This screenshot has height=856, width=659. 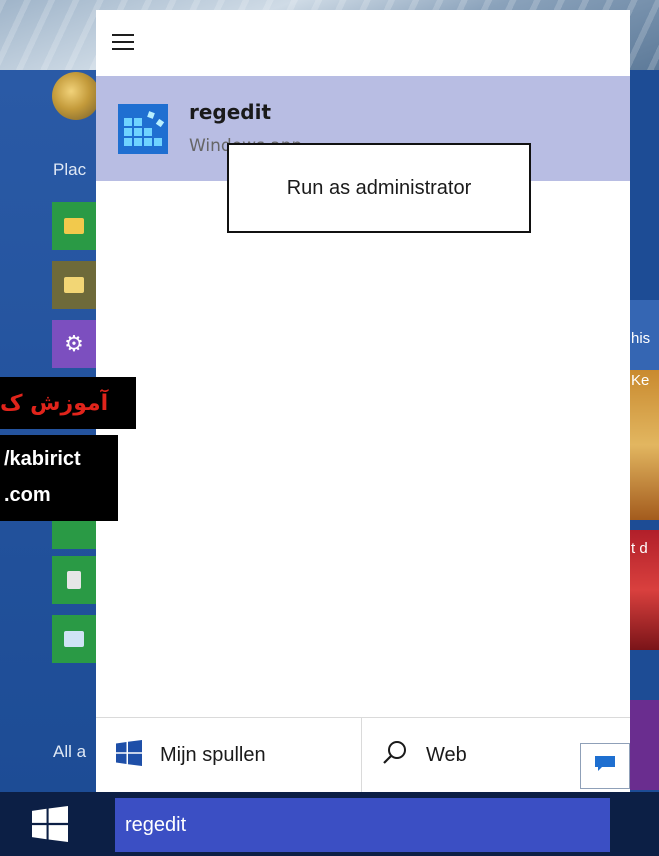 I want to click on regedit-icon, so click(x=143, y=129).